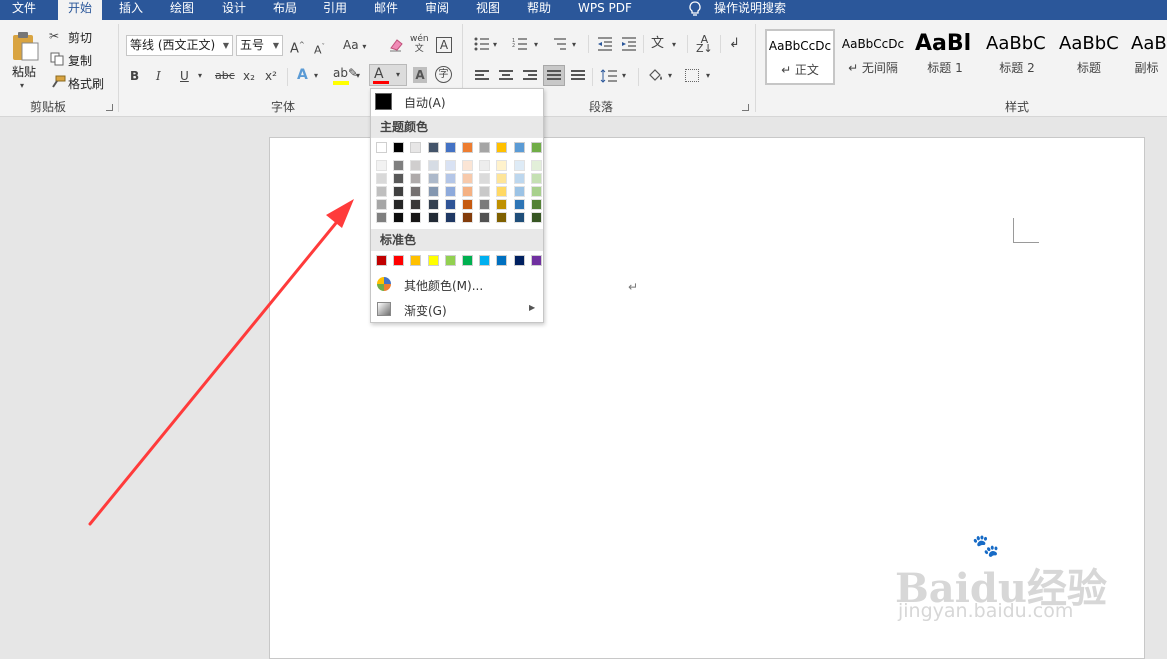 The height and width of the screenshot is (659, 1167). I want to click on style-normal: AaBbCcDc ↵ 正文, so click(800, 57).